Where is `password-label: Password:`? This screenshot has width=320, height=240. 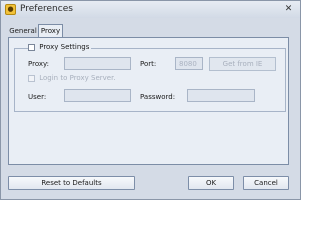 password-label: Password: is located at coordinates (158, 97).